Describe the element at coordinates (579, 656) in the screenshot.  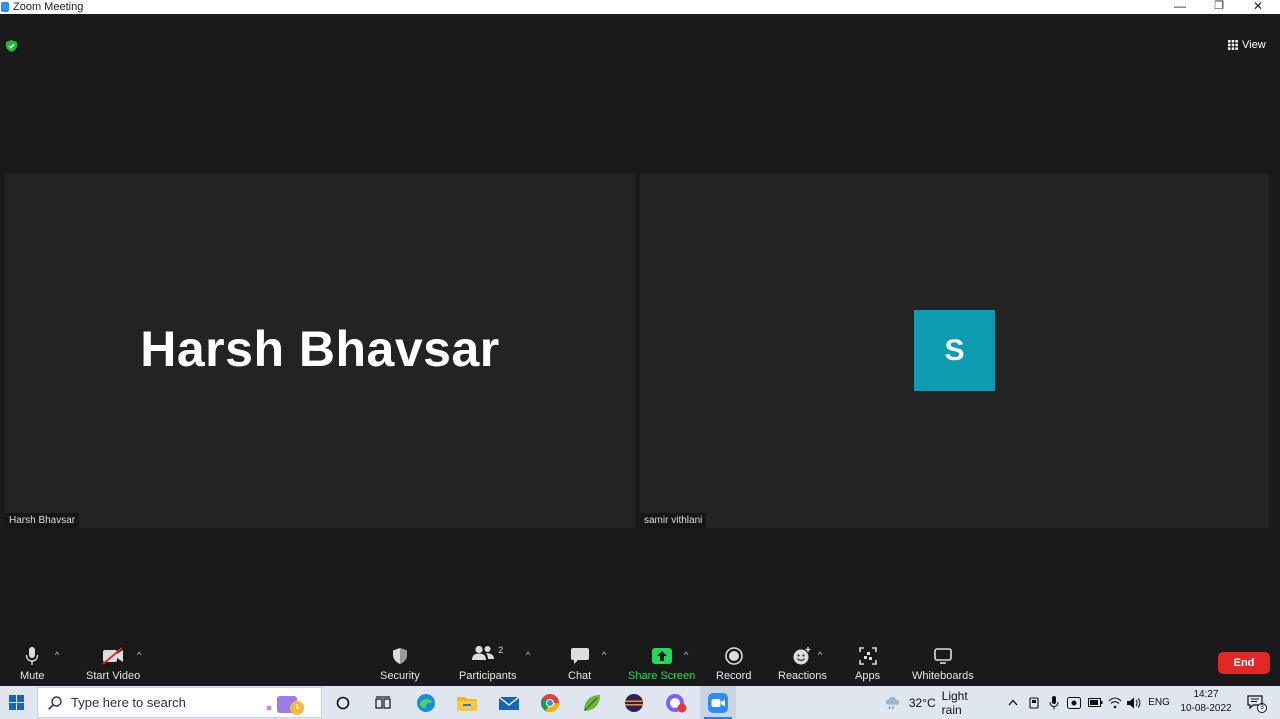
I see `chat-bubble-icon` at that location.